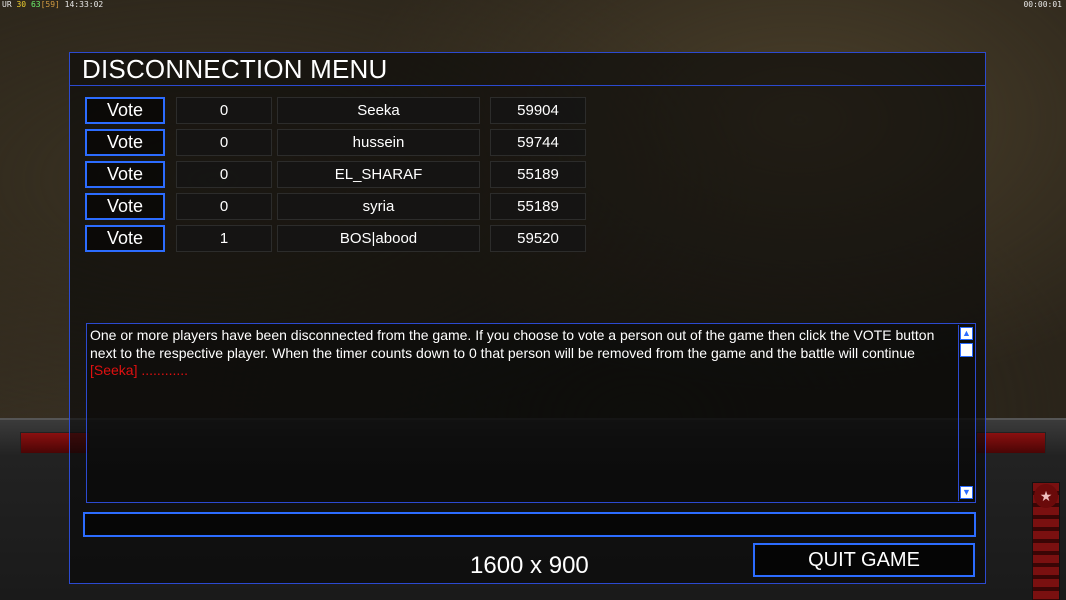  What do you see at coordinates (84, 4) in the screenshot?
I see `hud-clock: 14:33:02` at bounding box center [84, 4].